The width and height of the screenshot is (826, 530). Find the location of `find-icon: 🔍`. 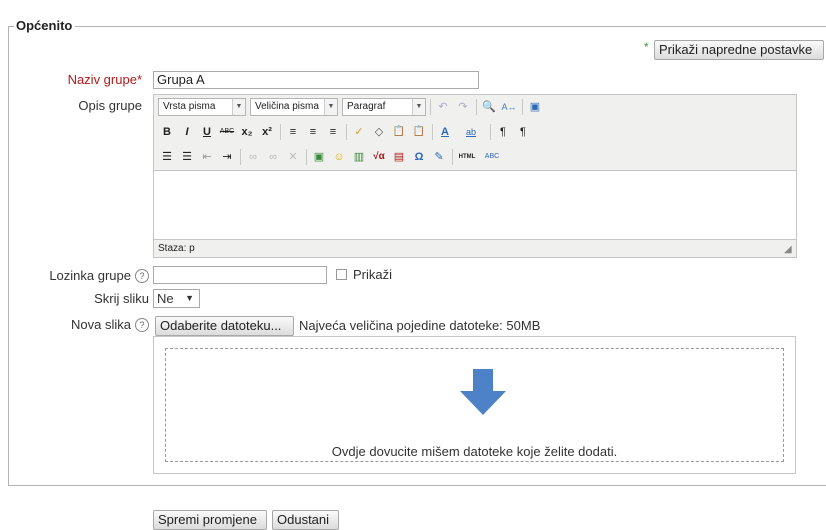

find-icon: 🔍 is located at coordinates (489, 107).